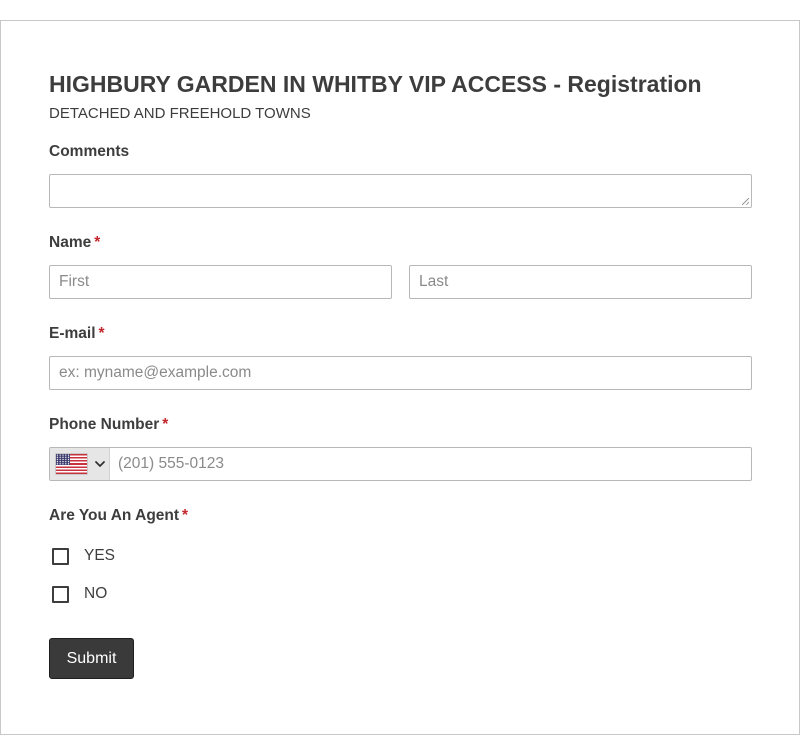 This screenshot has height=735, width=800. Describe the element at coordinates (99, 556) in the screenshot. I see `yes-checkbox-label: YES` at that location.